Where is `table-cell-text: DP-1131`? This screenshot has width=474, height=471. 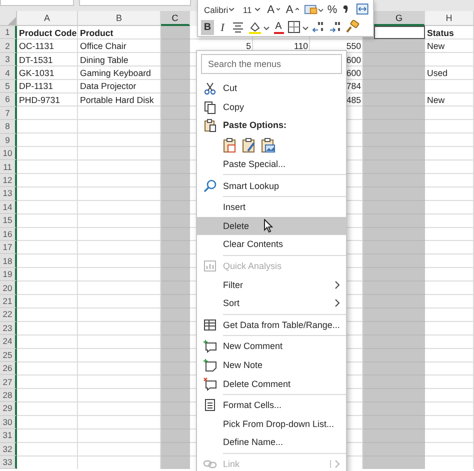
table-cell-text: DP-1131 is located at coordinates (36, 87).